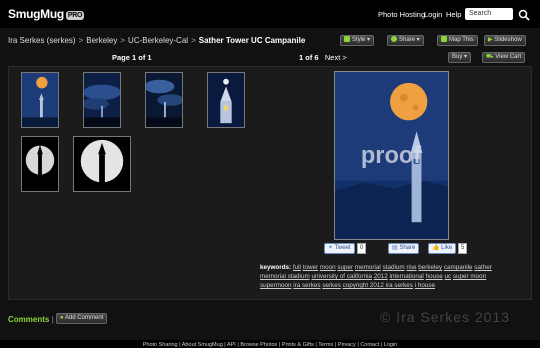 The image size is (540, 348). Describe the element at coordinates (336, 57) in the screenshot. I see `next-link: Next >` at that location.